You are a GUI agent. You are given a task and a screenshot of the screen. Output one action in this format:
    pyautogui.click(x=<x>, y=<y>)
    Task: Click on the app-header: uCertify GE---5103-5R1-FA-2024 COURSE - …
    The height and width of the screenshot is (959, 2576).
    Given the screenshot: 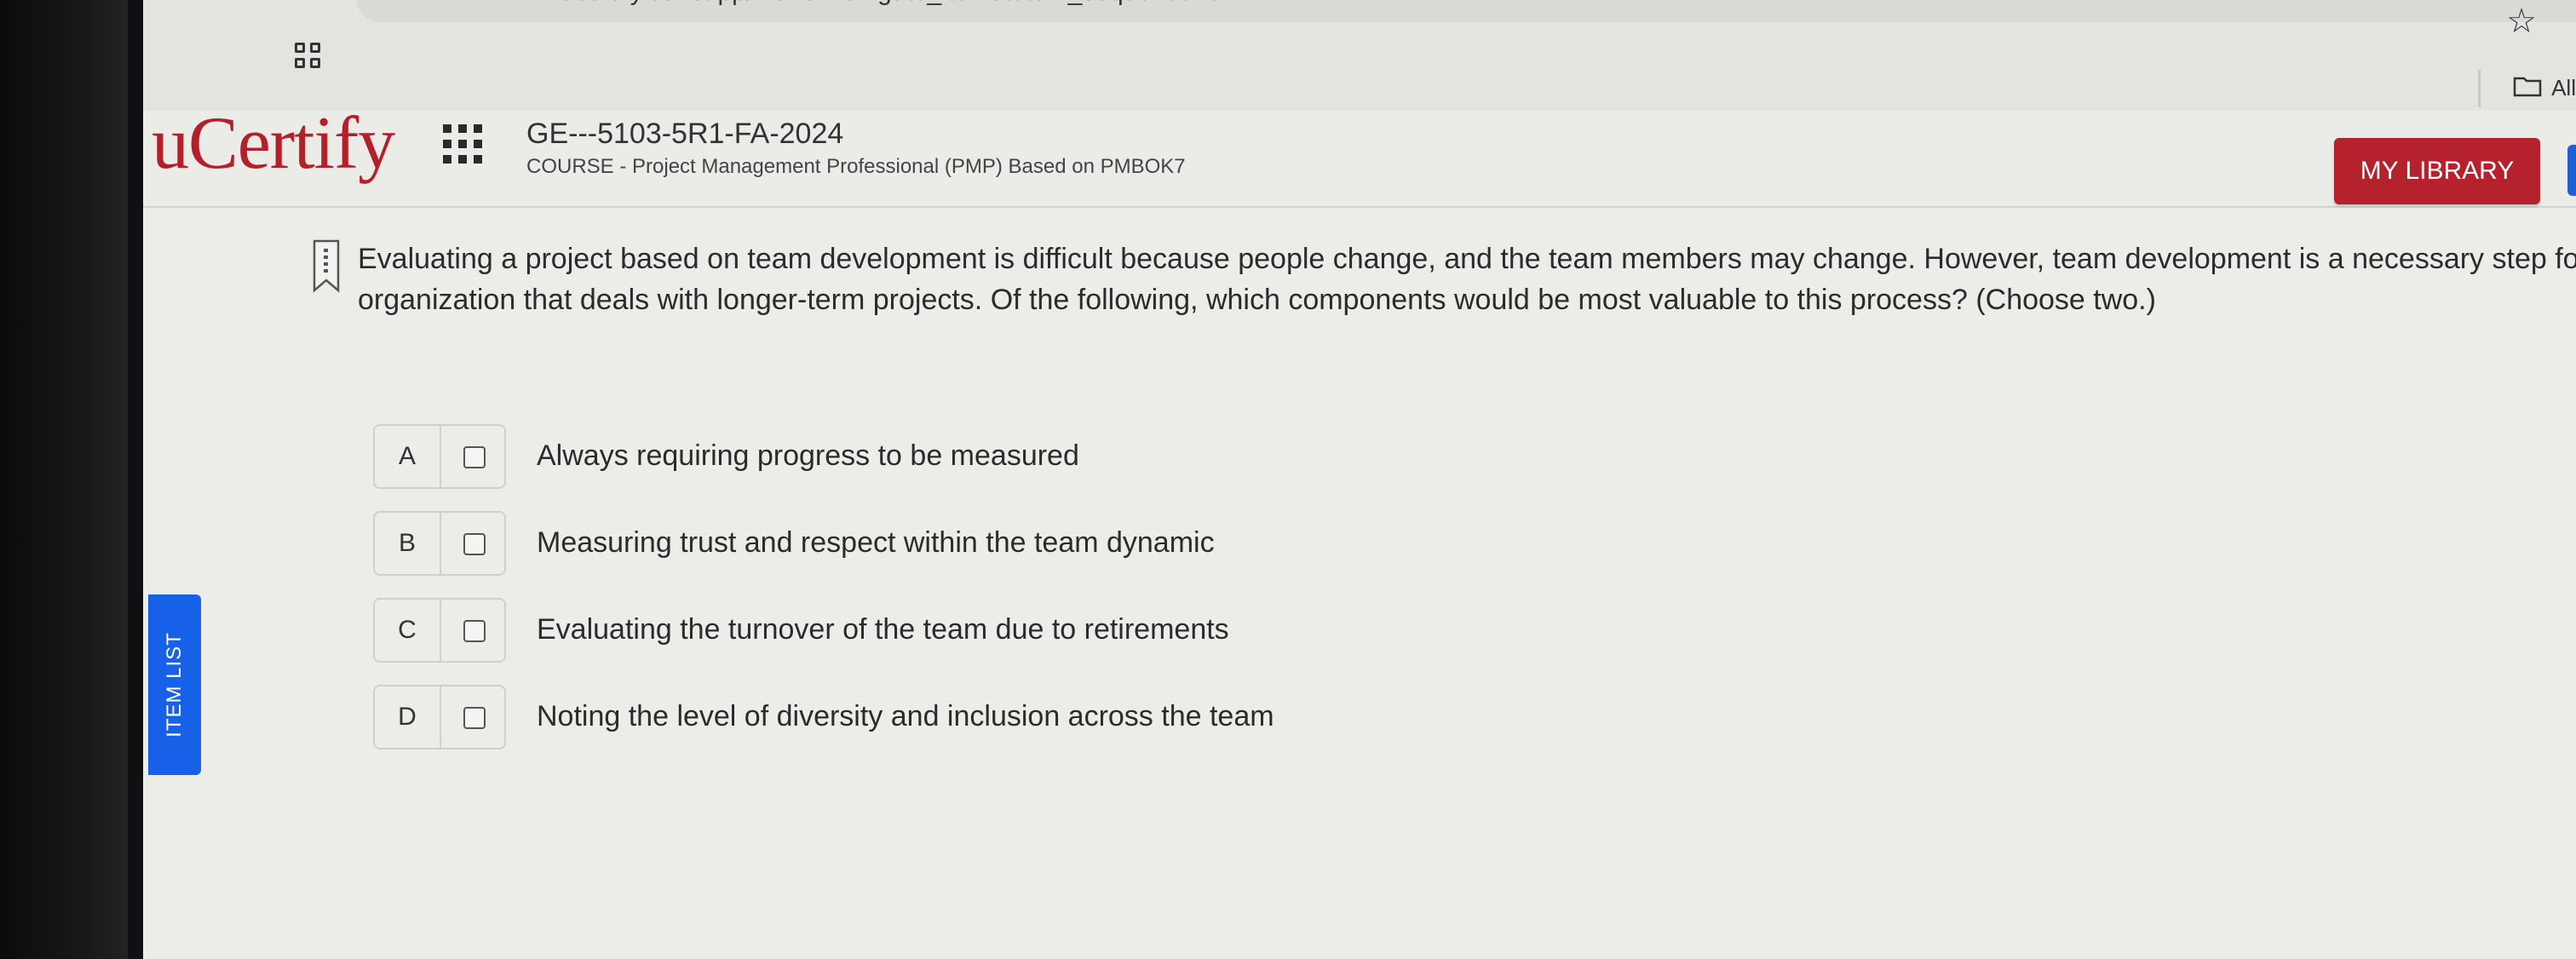 What is the action you would take?
    pyautogui.click(x=1359, y=155)
    